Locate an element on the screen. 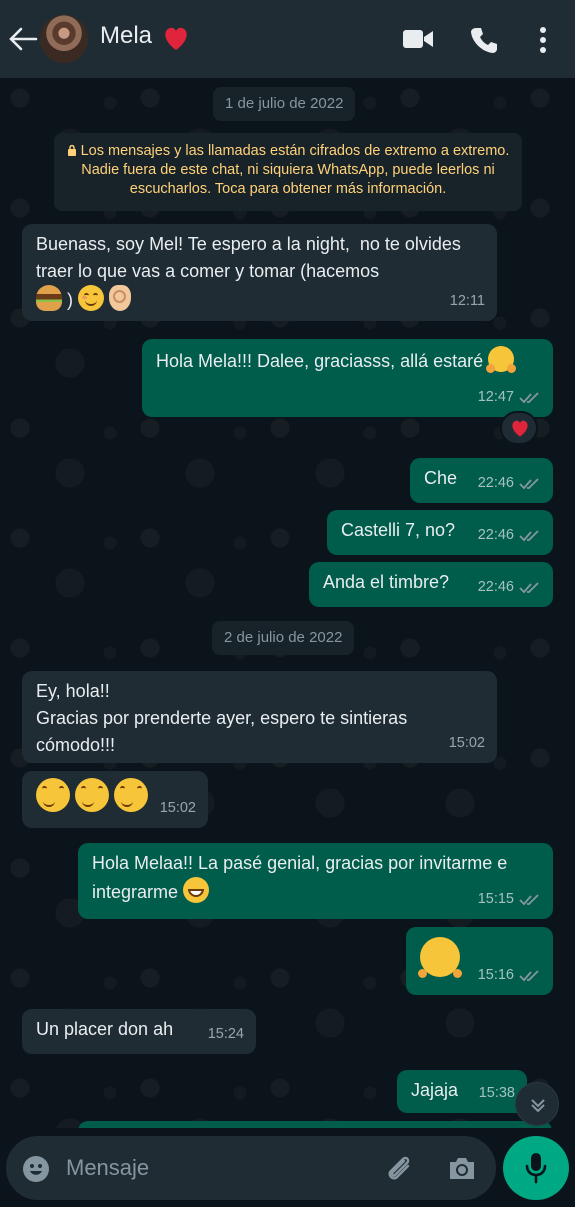 The width and height of the screenshot is (575, 1207). message-outgoing-partial is located at coordinates (315, 1124).